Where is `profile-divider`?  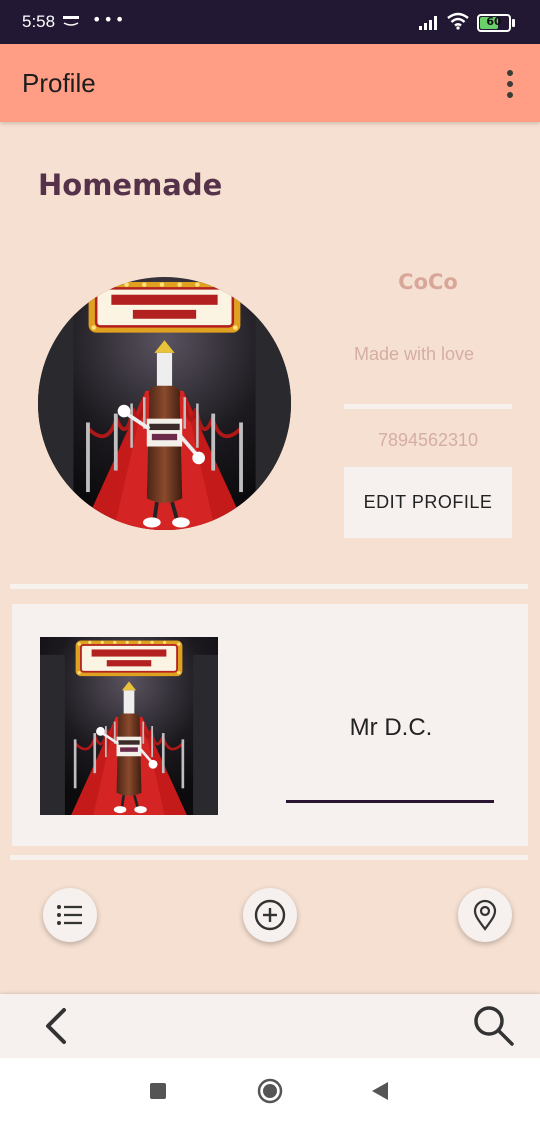 profile-divider is located at coordinates (428, 406).